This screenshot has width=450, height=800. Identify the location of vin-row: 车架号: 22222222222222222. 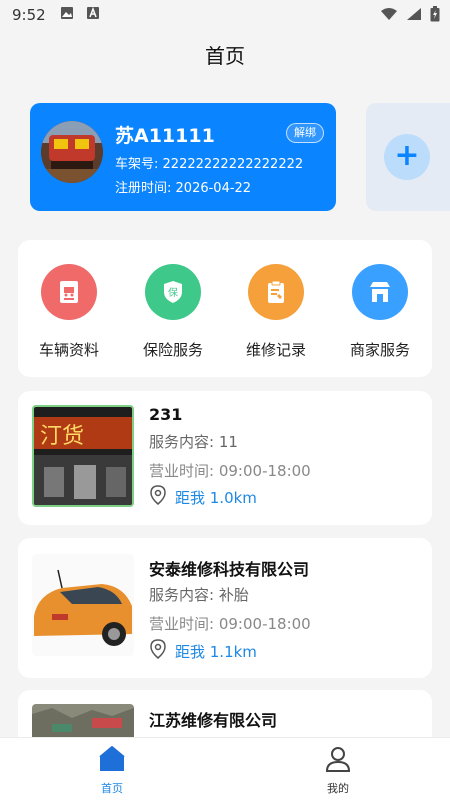
(209, 162).